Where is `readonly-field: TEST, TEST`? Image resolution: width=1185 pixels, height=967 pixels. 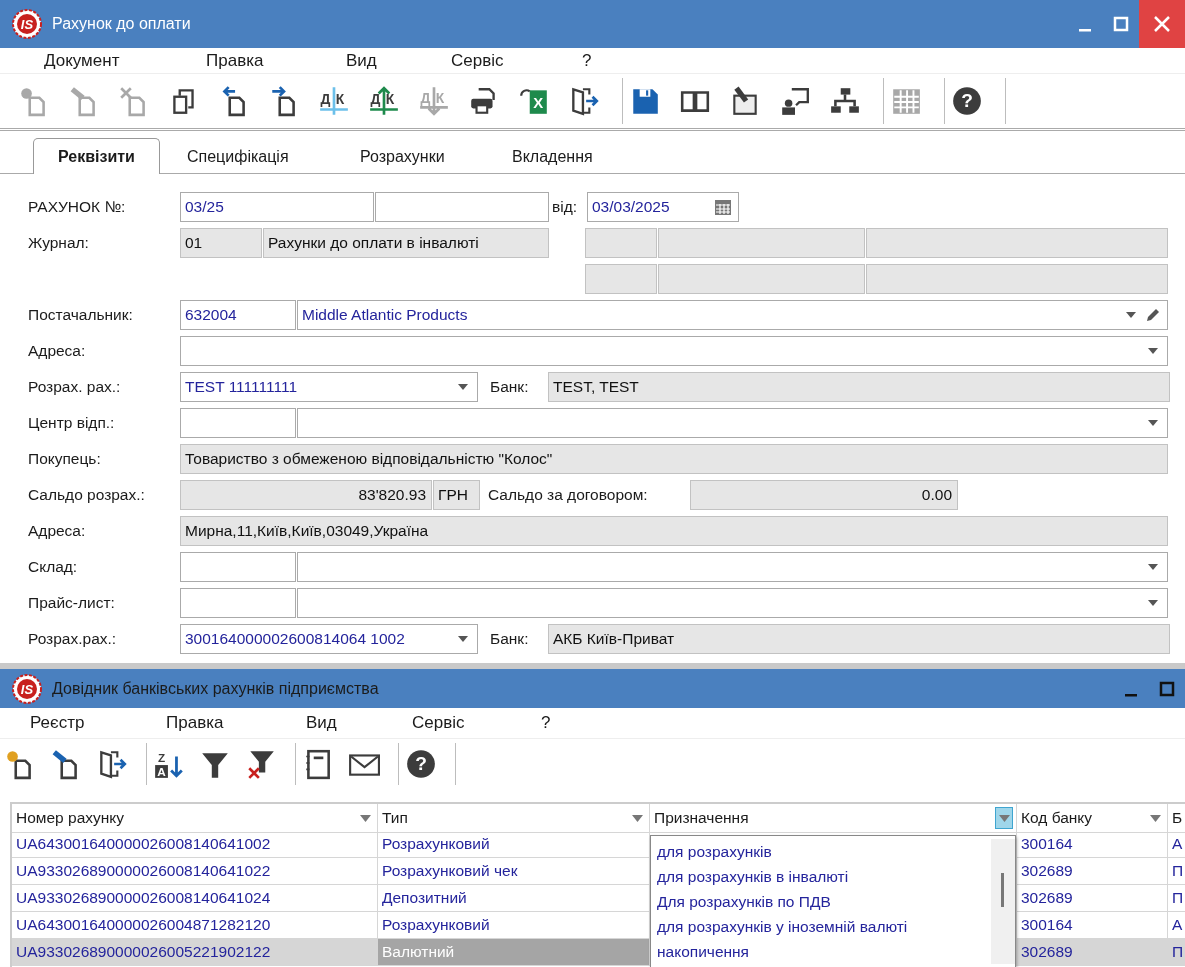
readonly-field: TEST, TEST is located at coordinates (859, 387).